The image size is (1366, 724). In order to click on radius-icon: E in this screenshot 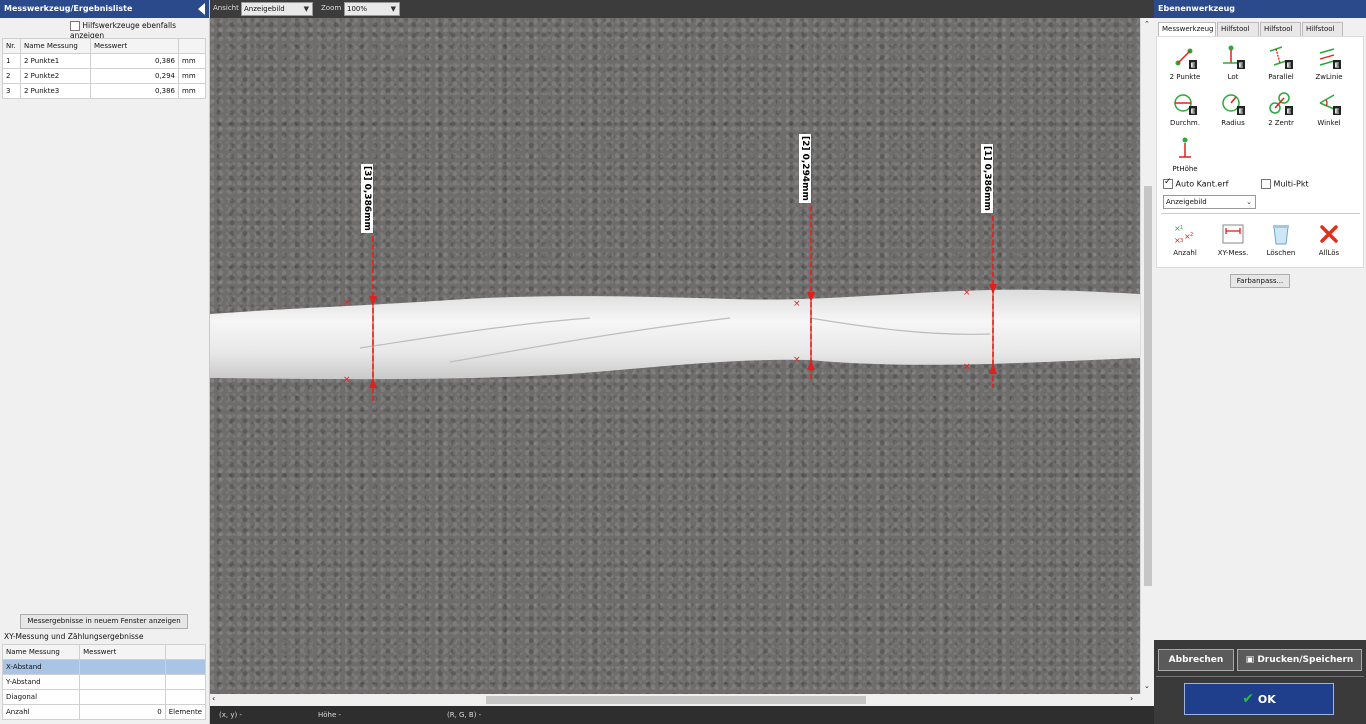, I will do `click(1233, 104)`.